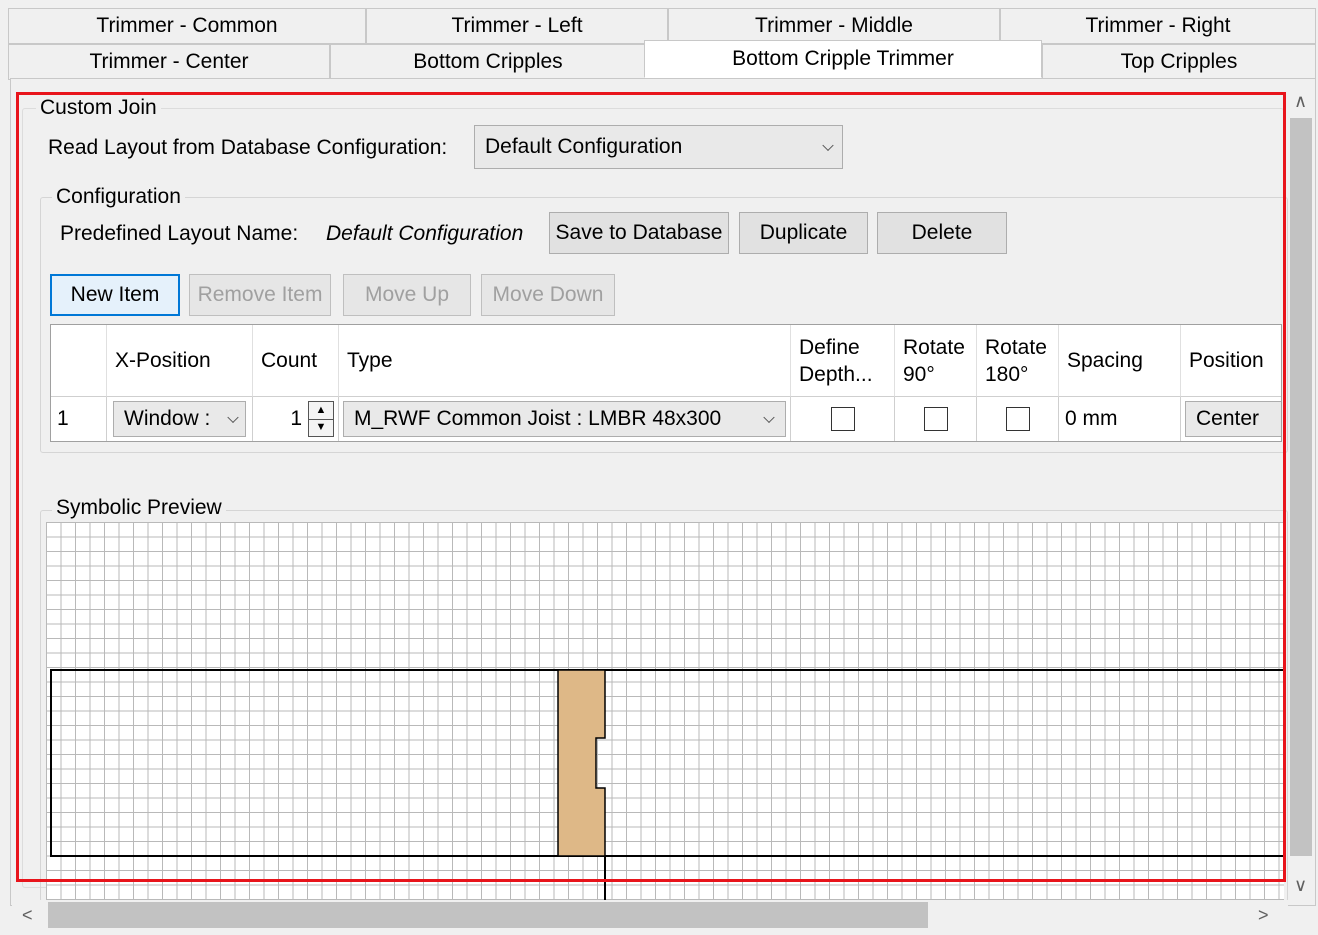 This screenshot has width=1318, height=935. I want to click on move-down-button: Move Down, so click(548, 295).